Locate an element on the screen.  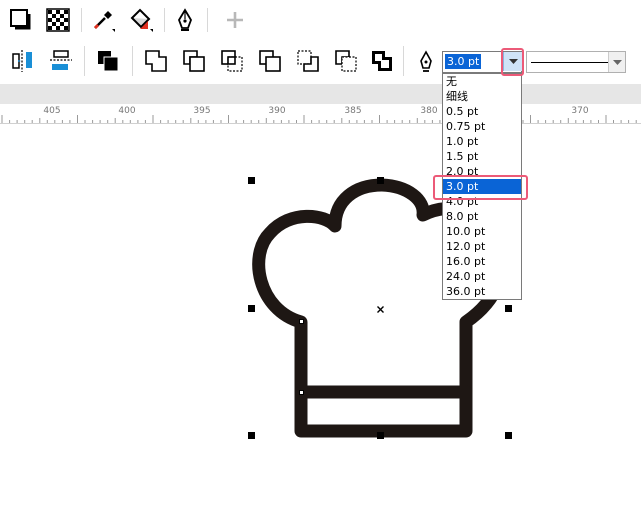
outline-width-value: 3.0 pt is located at coordinates (463, 61).